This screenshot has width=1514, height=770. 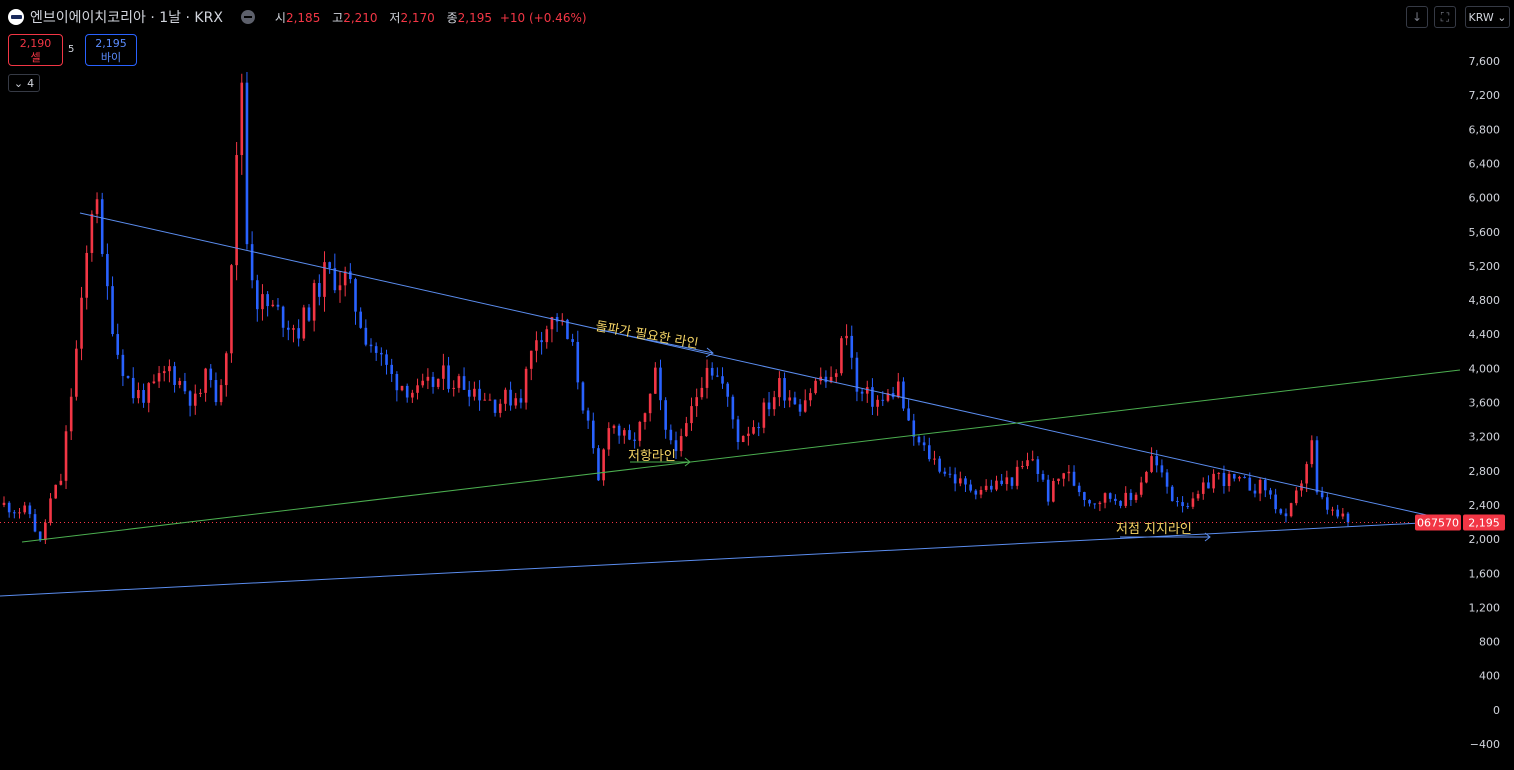 What do you see at coordinates (1485, 129) in the screenshot?
I see `price-axis-label: 6,800` at bounding box center [1485, 129].